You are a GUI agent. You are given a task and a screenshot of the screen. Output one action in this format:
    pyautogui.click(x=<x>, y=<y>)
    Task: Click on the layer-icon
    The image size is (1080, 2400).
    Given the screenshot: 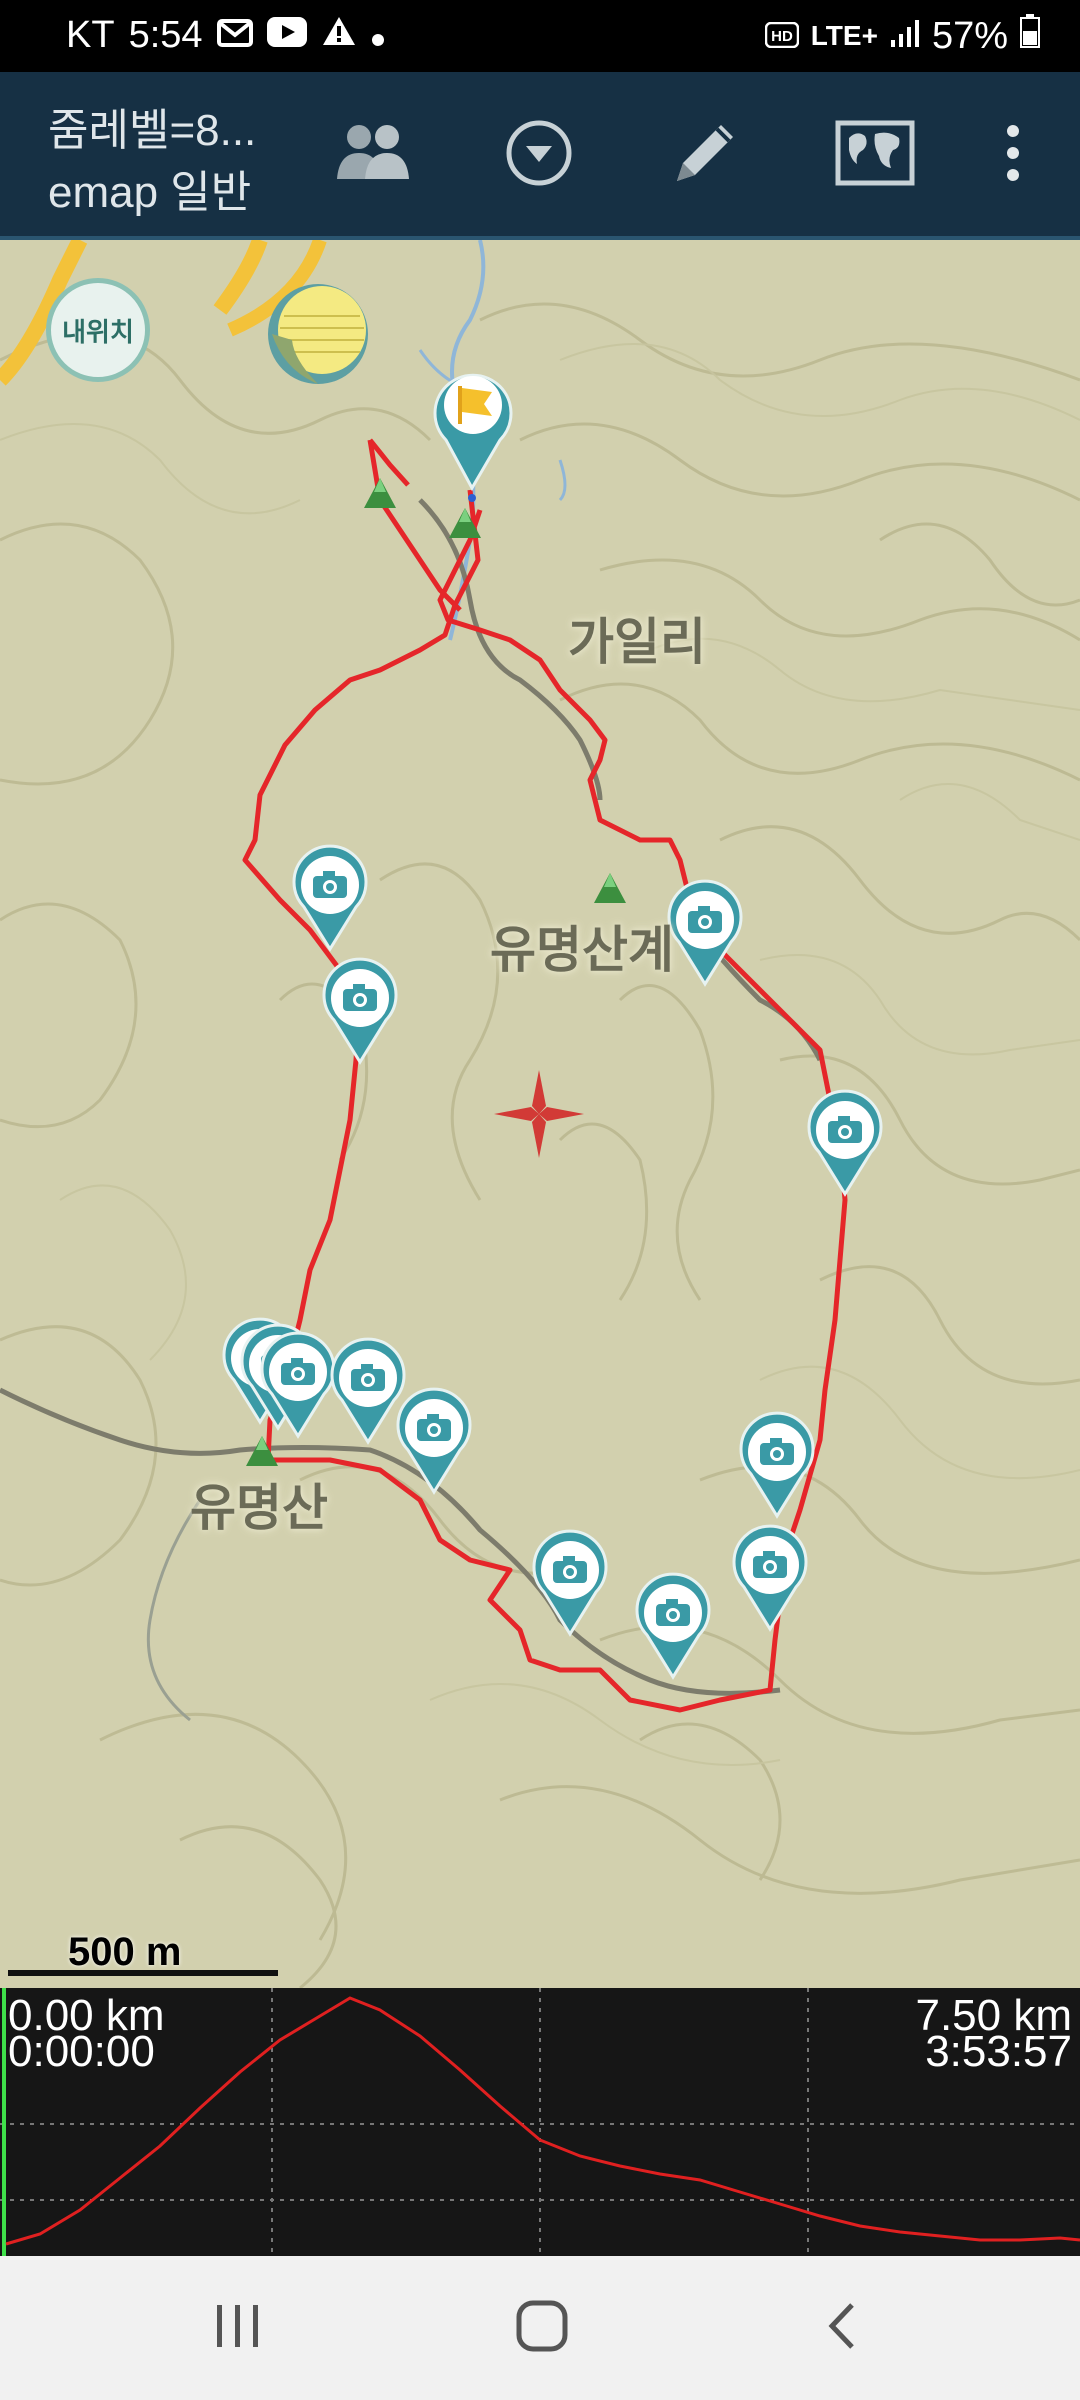 What is the action you would take?
    pyautogui.click(x=318, y=334)
    